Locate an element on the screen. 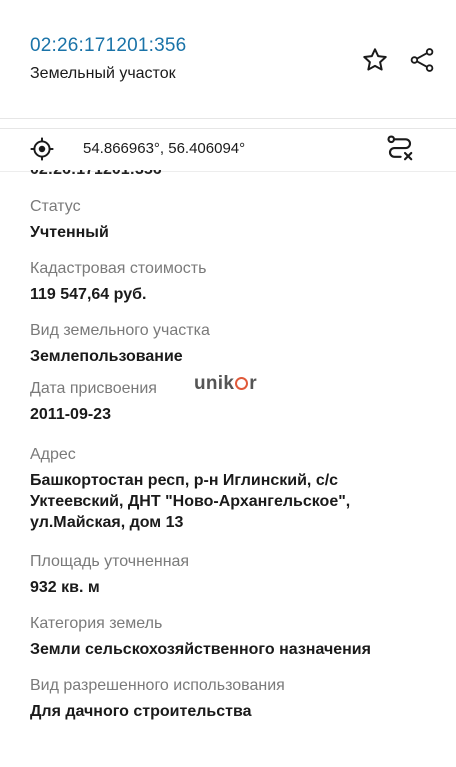 Image resolution: width=456 pixels, height=767 pixels. address-line: Башкортостан респ, р-н Иглинский, с/с is located at coordinates (184, 480).